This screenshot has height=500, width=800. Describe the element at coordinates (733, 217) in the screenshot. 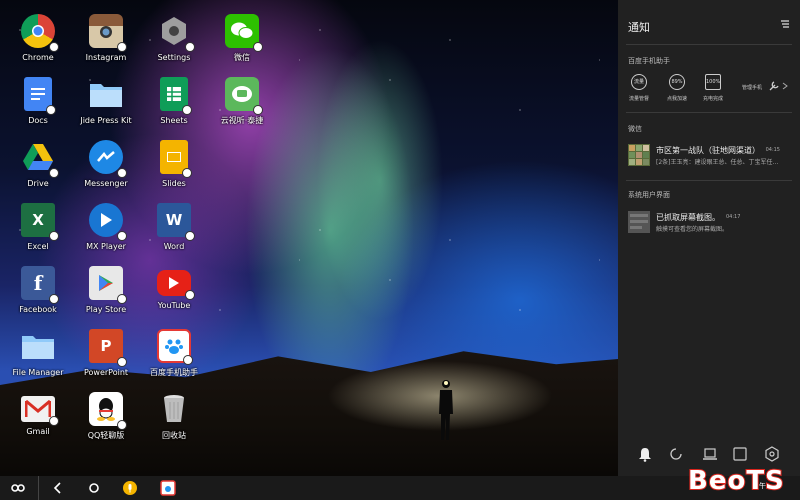

I see `notification-time: 04:17` at that location.